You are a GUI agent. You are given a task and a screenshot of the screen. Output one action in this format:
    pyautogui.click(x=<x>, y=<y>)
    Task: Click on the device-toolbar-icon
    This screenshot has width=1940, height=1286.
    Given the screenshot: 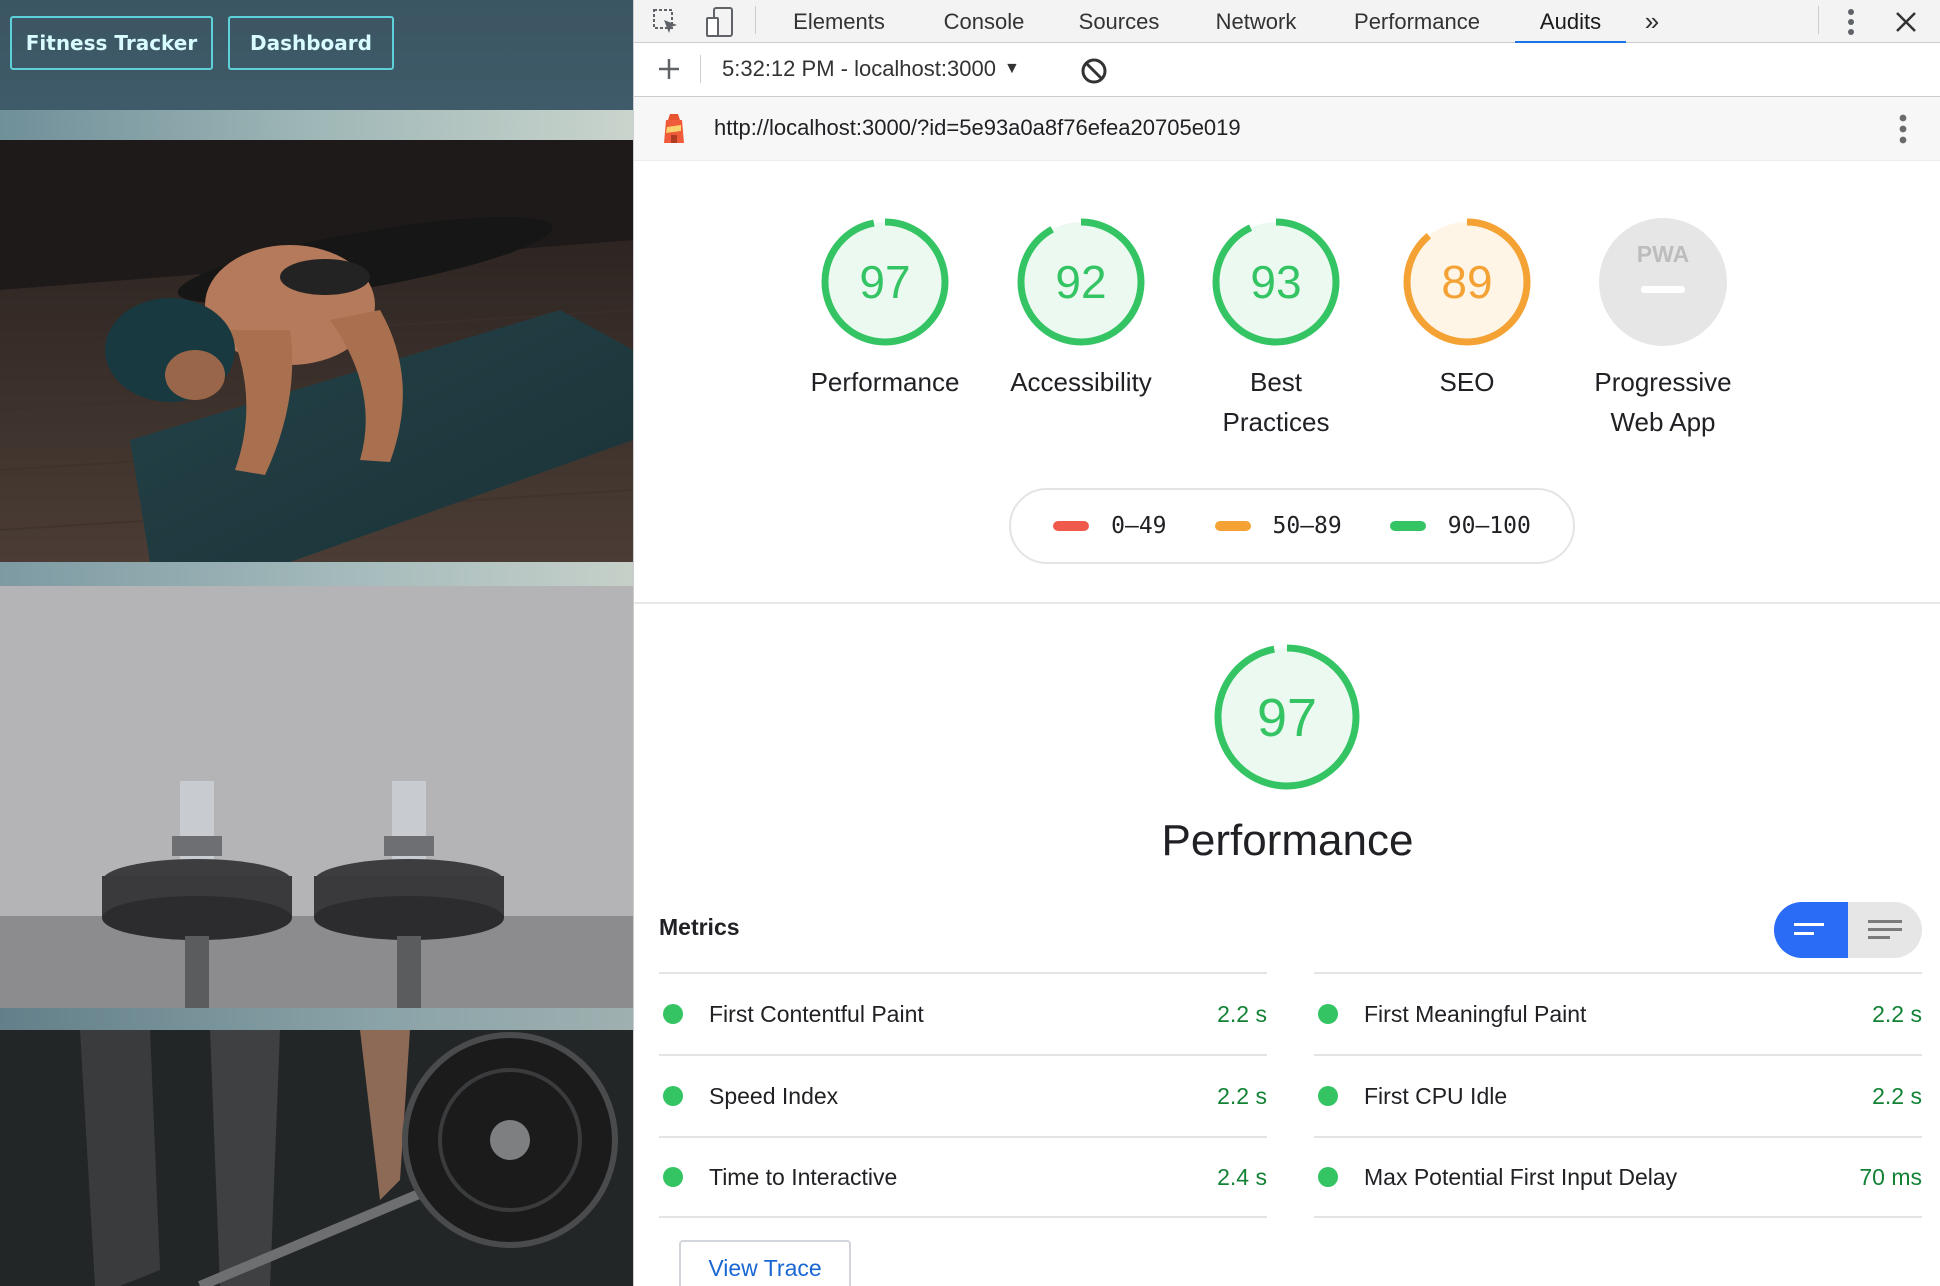 What is the action you would take?
    pyautogui.click(x=720, y=21)
    